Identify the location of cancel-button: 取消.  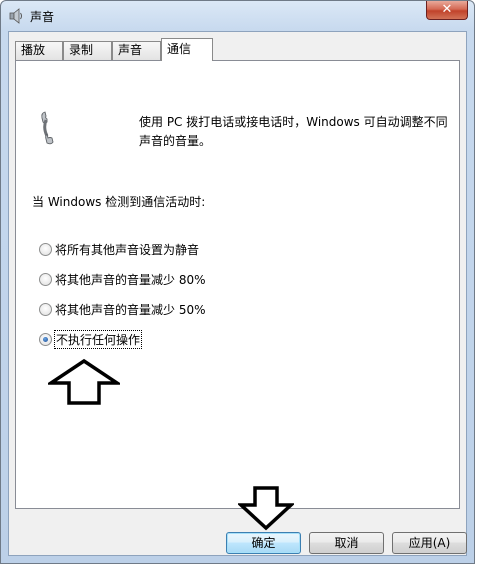
(346, 543).